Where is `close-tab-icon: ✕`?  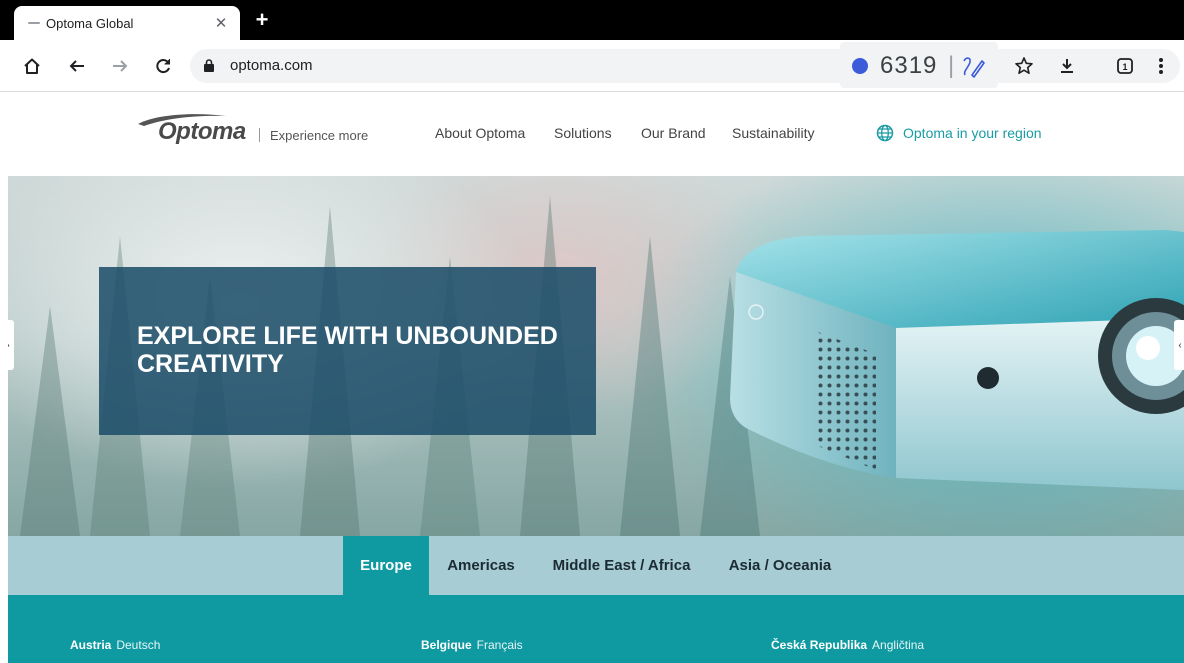
close-tab-icon: ✕ is located at coordinates (221, 23).